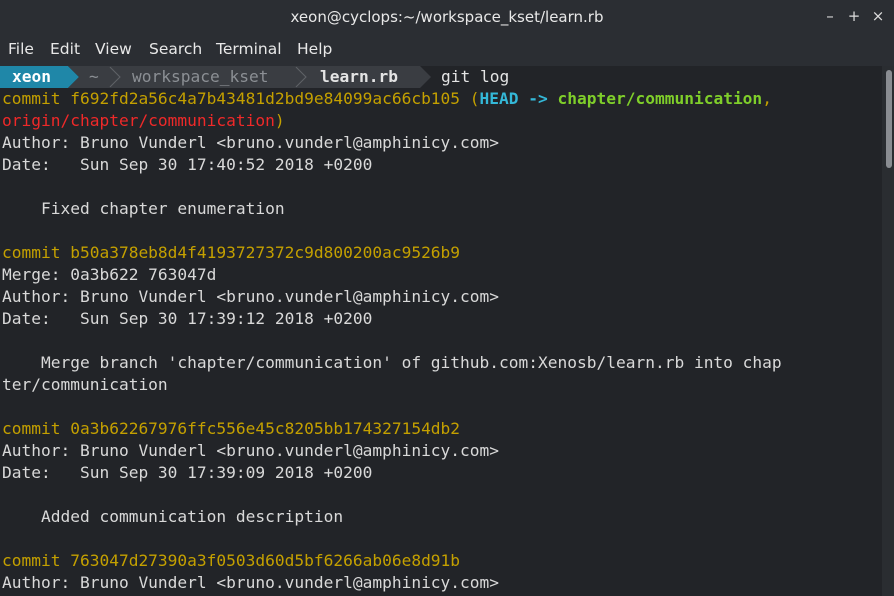 This screenshot has height=596, width=894. What do you see at coordinates (173, 516) in the screenshot?
I see `commit-message: Added communication description` at bounding box center [173, 516].